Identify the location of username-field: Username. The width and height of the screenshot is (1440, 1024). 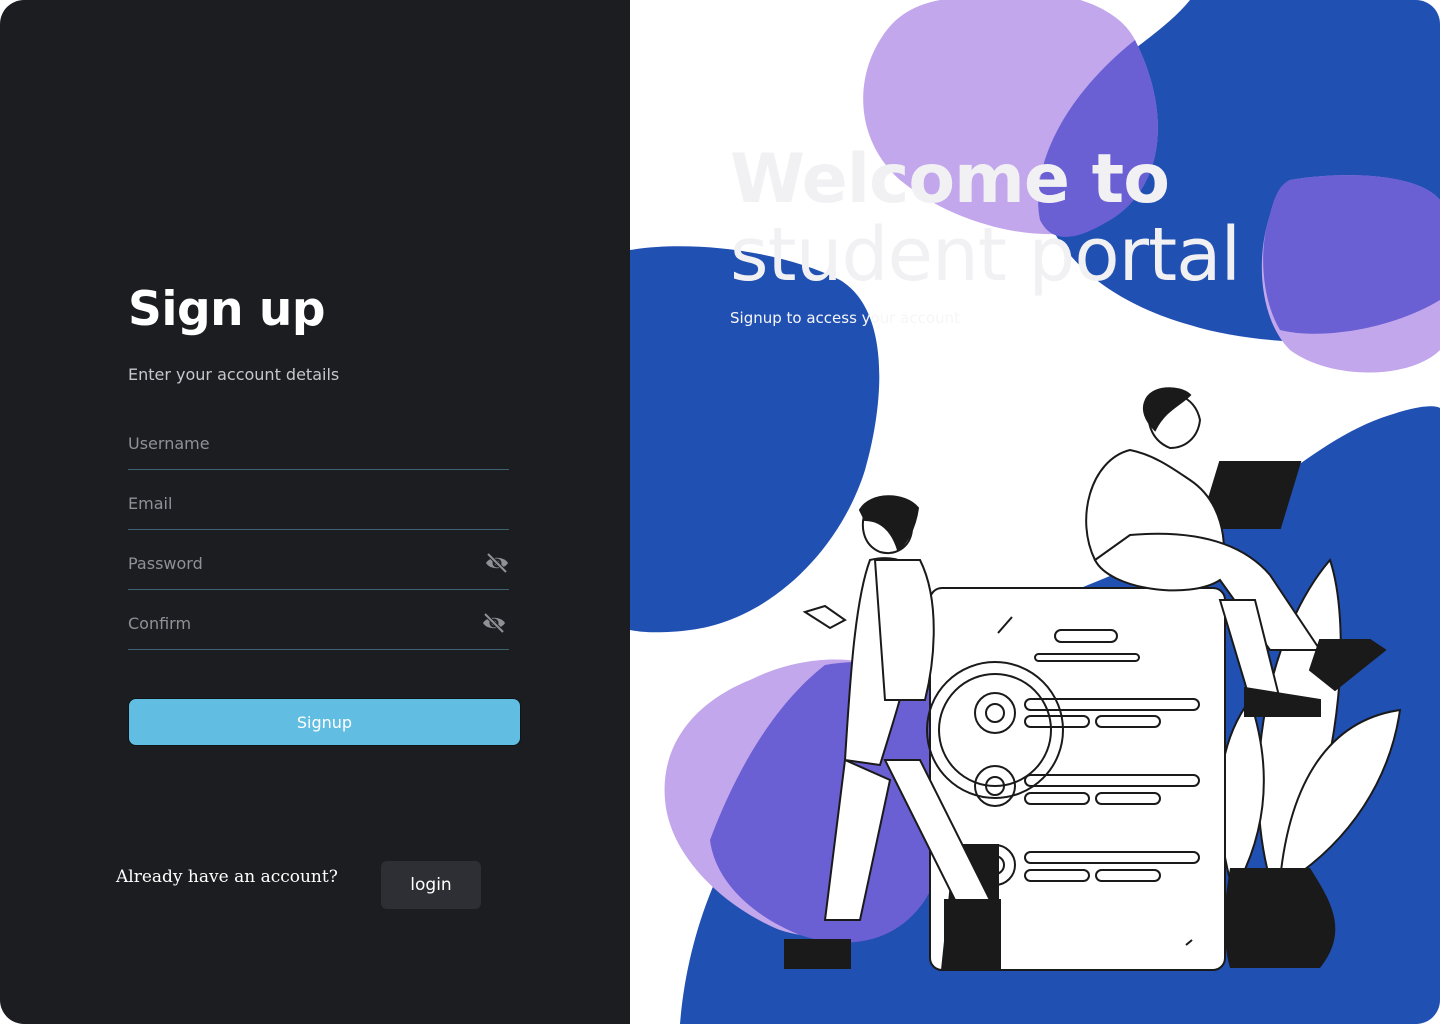
(318, 448).